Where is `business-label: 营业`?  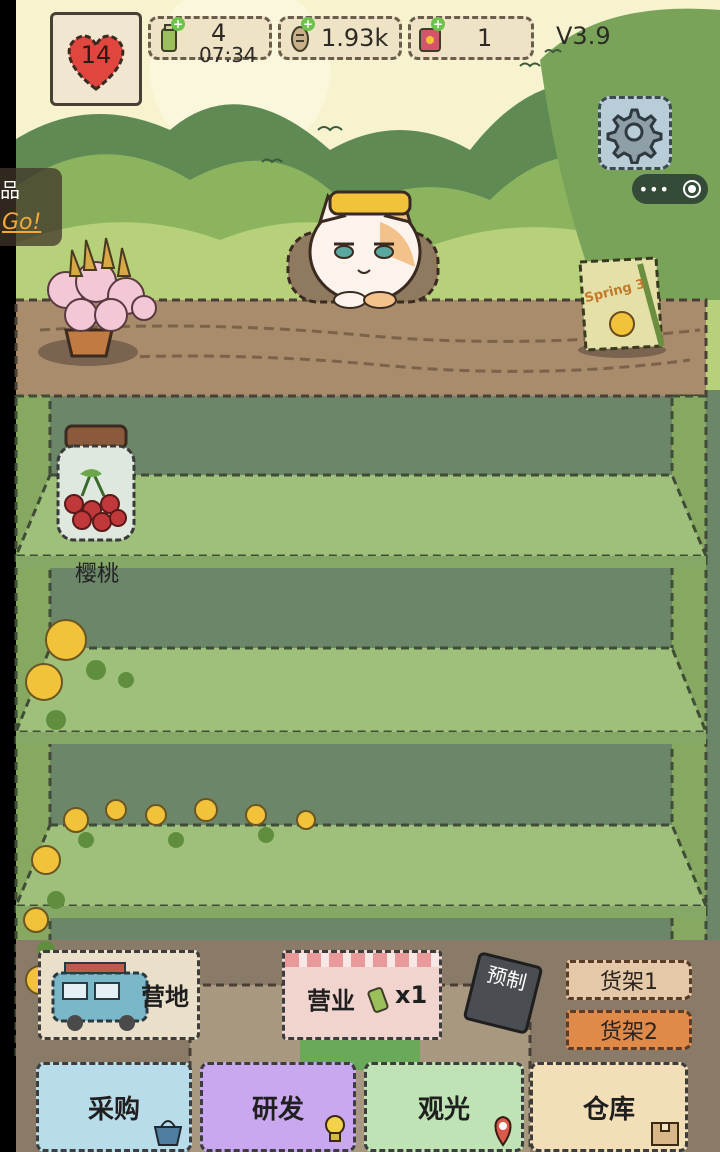 business-label: 营业 is located at coordinates (331, 1001).